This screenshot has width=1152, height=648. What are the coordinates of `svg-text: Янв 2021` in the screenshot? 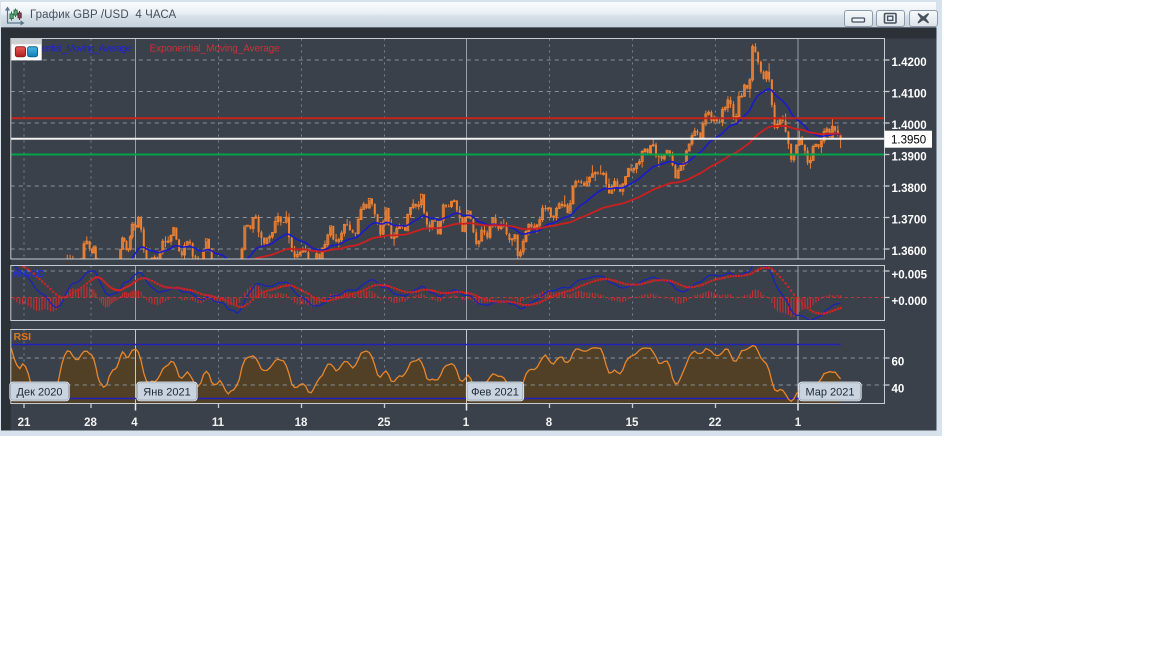 It's located at (166, 393).